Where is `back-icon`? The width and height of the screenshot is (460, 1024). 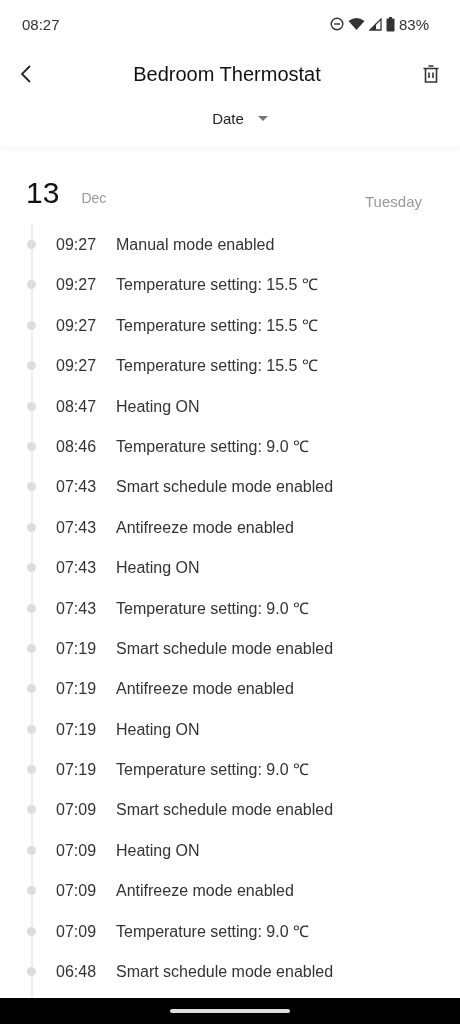 back-icon is located at coordinates (26, 74).